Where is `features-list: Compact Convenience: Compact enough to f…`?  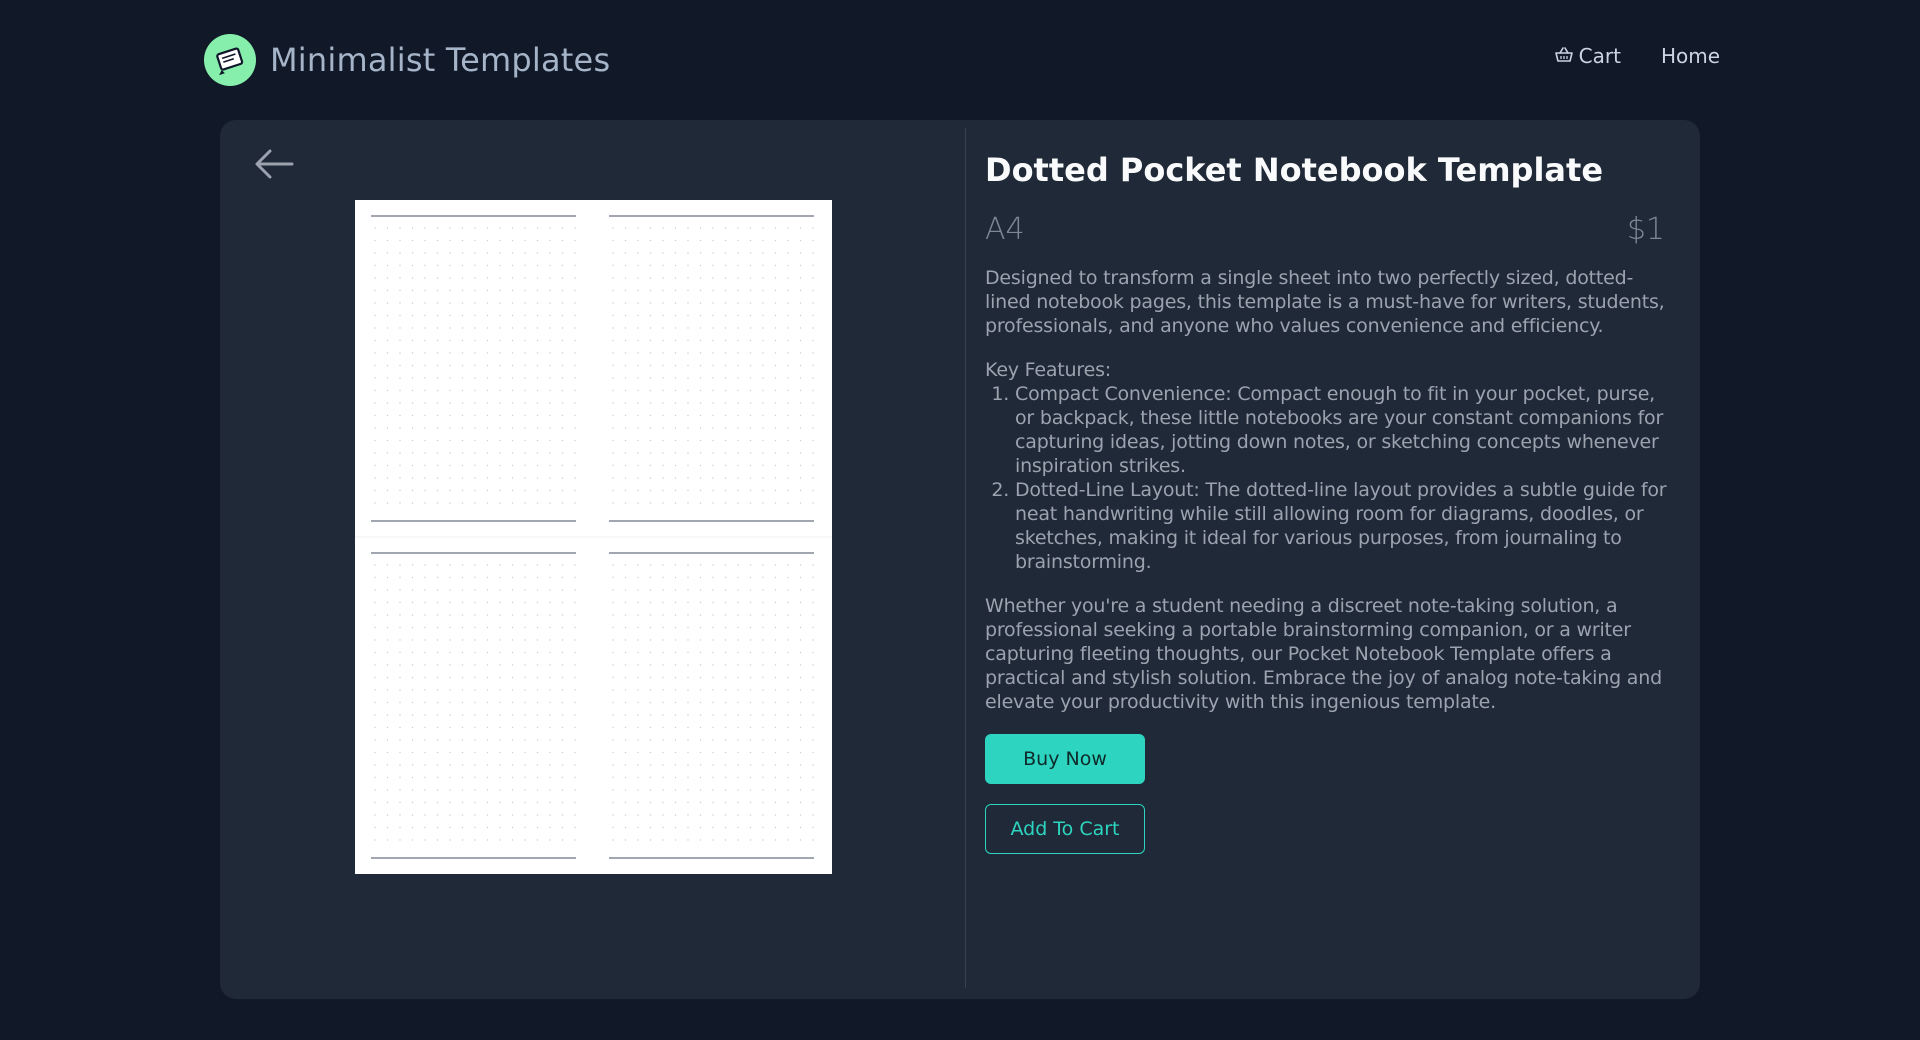 features-list: Compact Convenience: Compact enough to f… is located at coordinates (1330, 478).